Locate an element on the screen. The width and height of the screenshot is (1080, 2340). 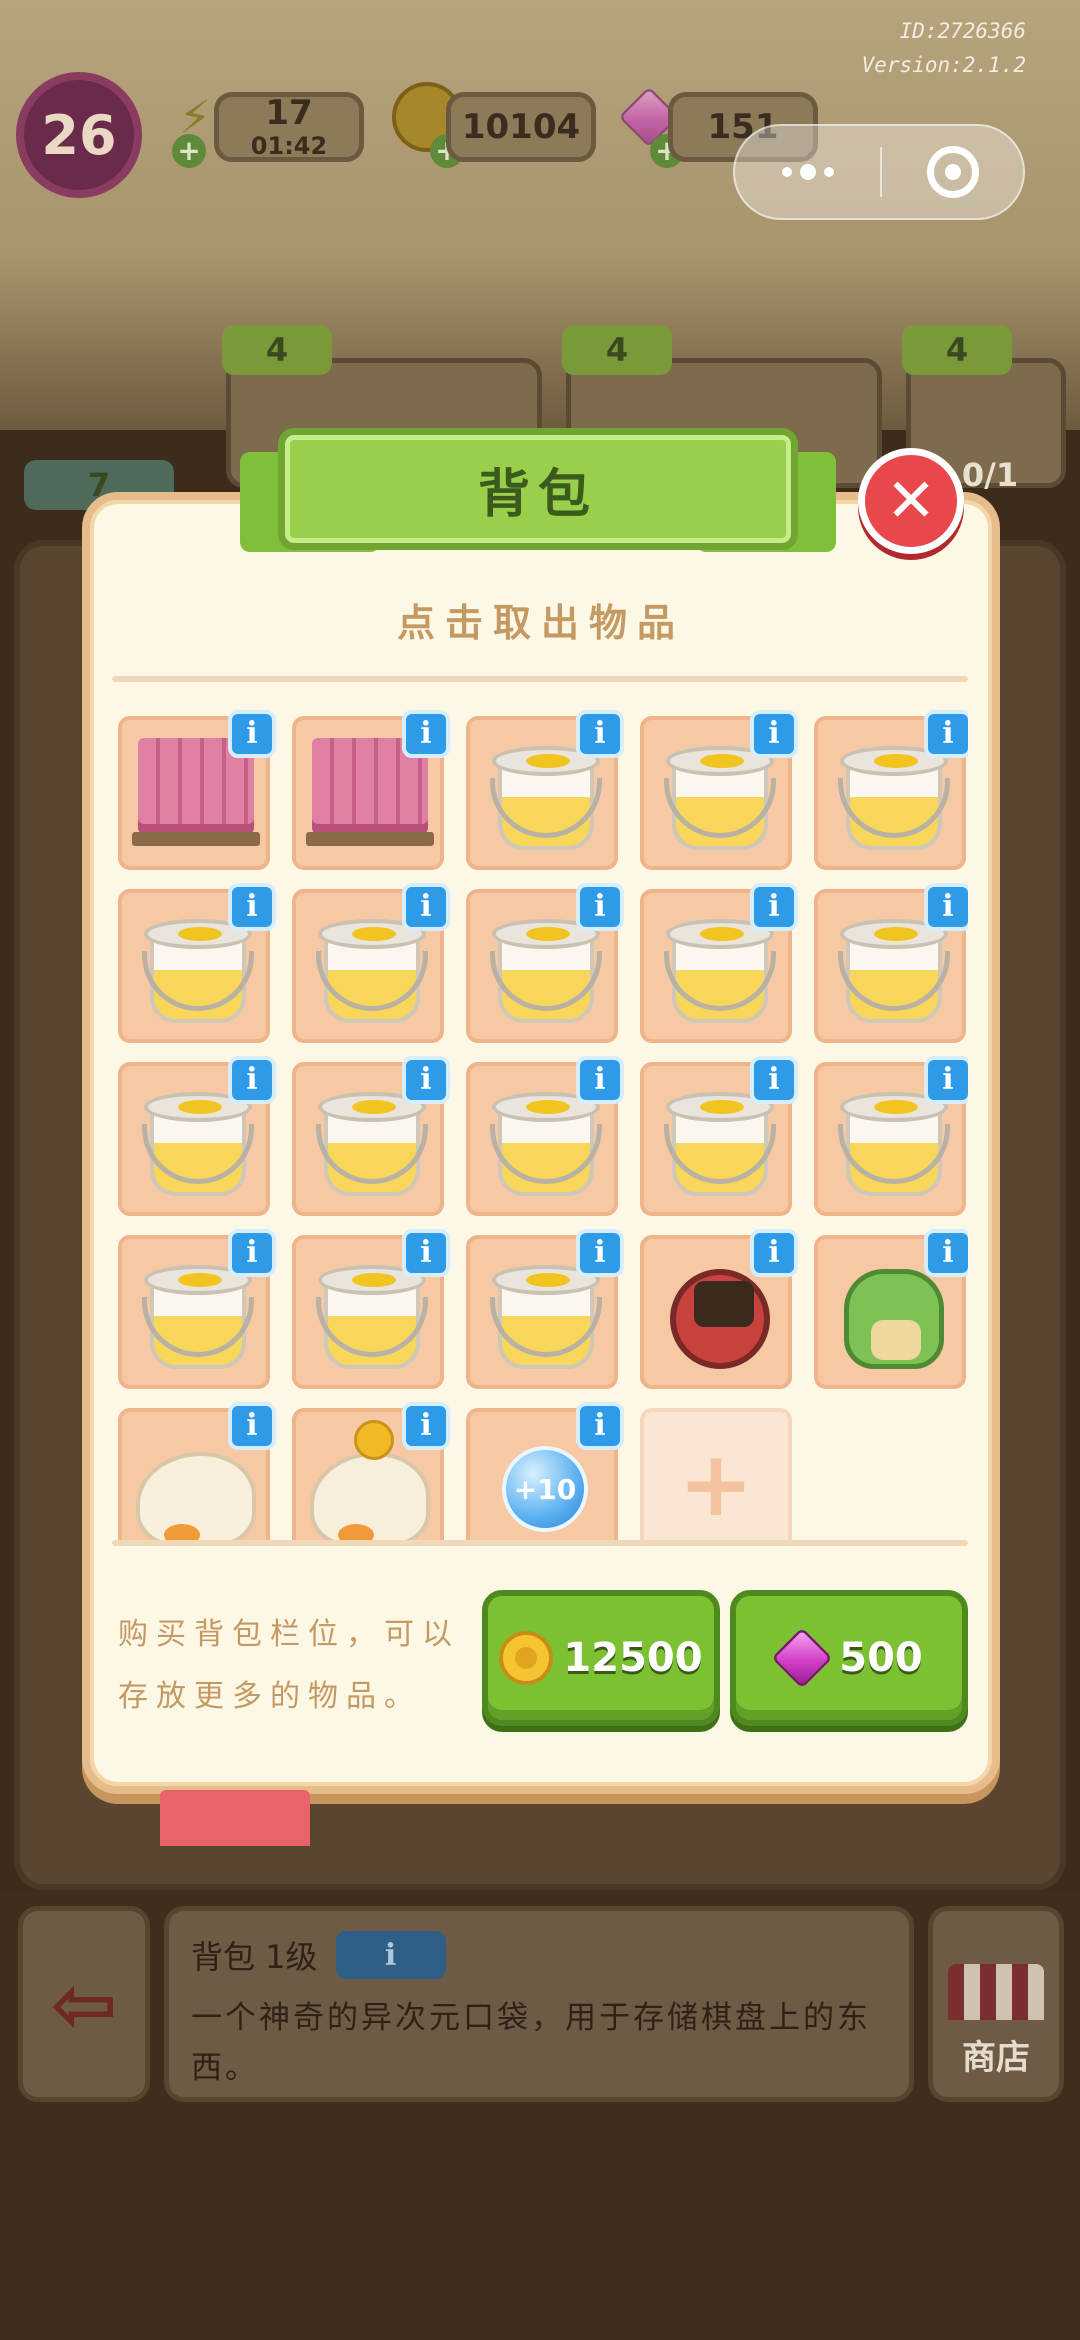
close-button: ✕ is located at coordinates (911, 501).